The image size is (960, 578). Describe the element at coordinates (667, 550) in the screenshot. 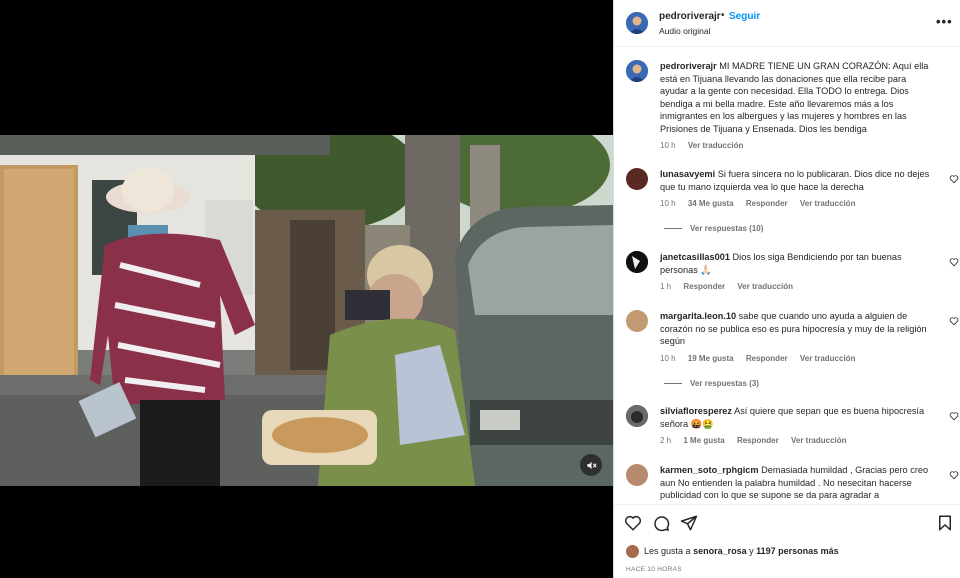

I see `likes-prefix: Les gusta a` at that location.